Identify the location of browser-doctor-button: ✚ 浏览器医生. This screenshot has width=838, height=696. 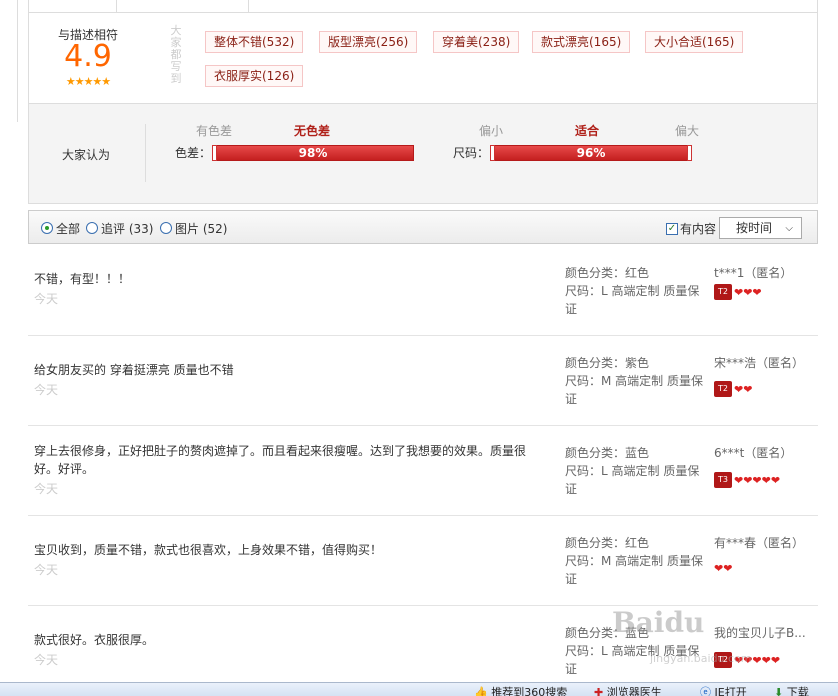
(628, 690).